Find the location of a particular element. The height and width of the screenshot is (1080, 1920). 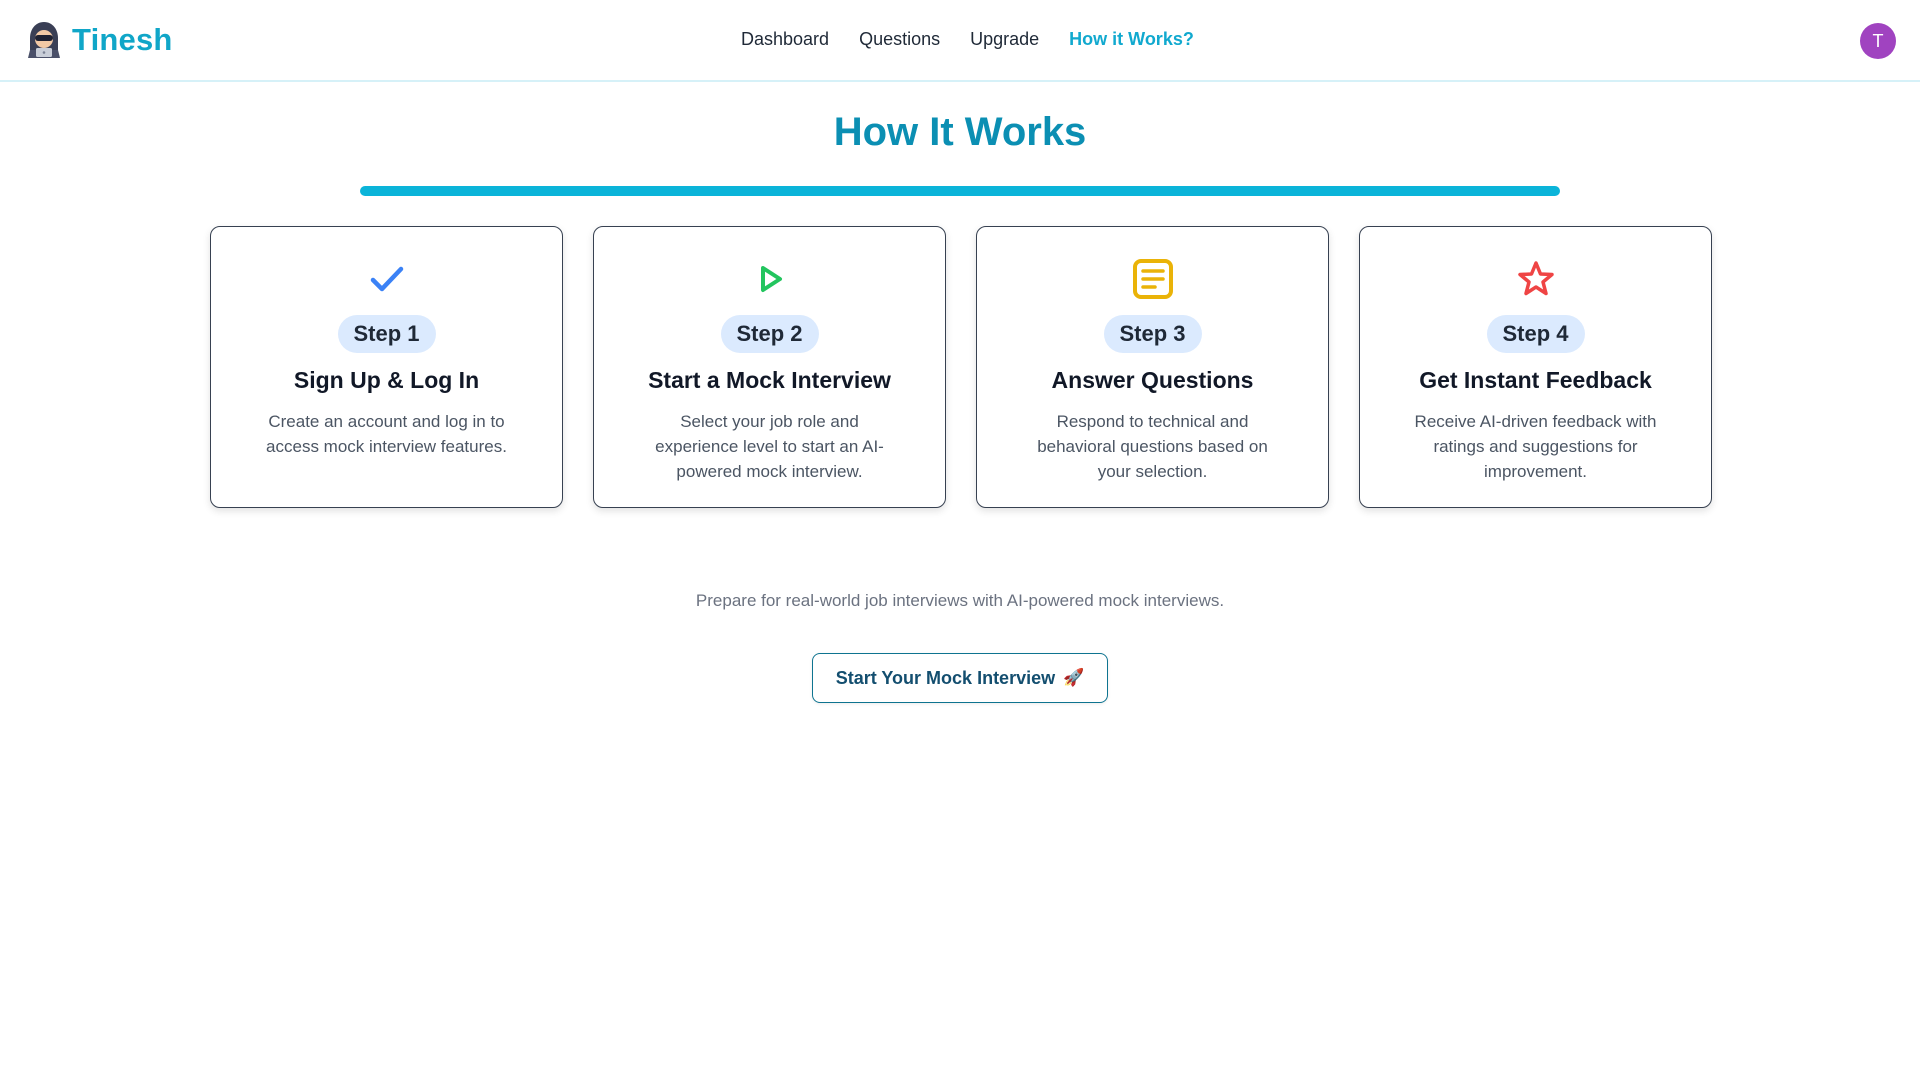

cta-label: Start Your Mock Interview is located at coordinates (945, 677).